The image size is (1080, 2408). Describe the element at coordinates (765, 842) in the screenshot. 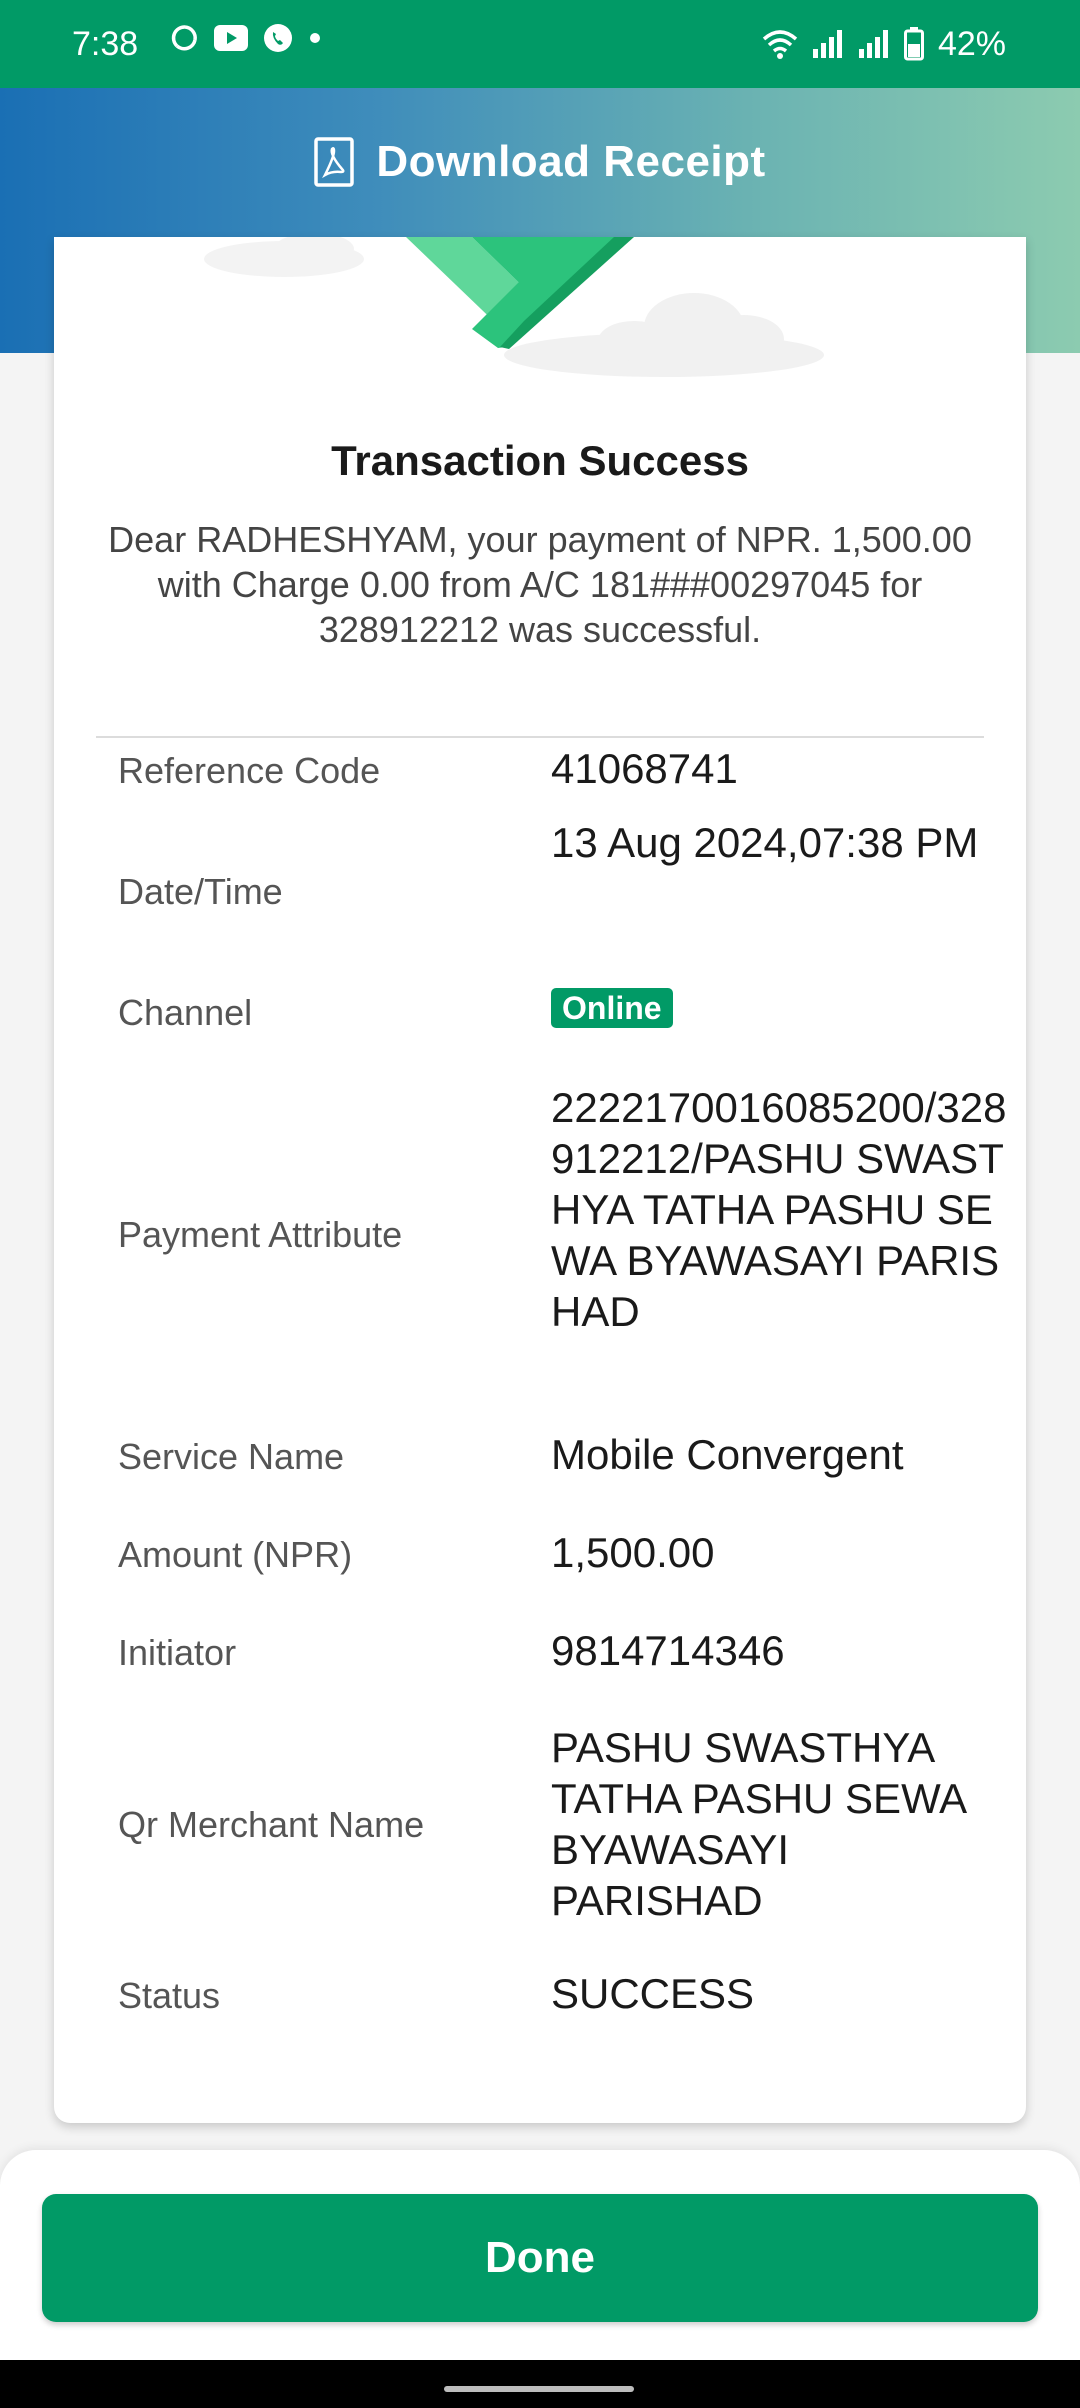

I see `detail-value: 13 Aug 2024,07:38 PM` at that location.